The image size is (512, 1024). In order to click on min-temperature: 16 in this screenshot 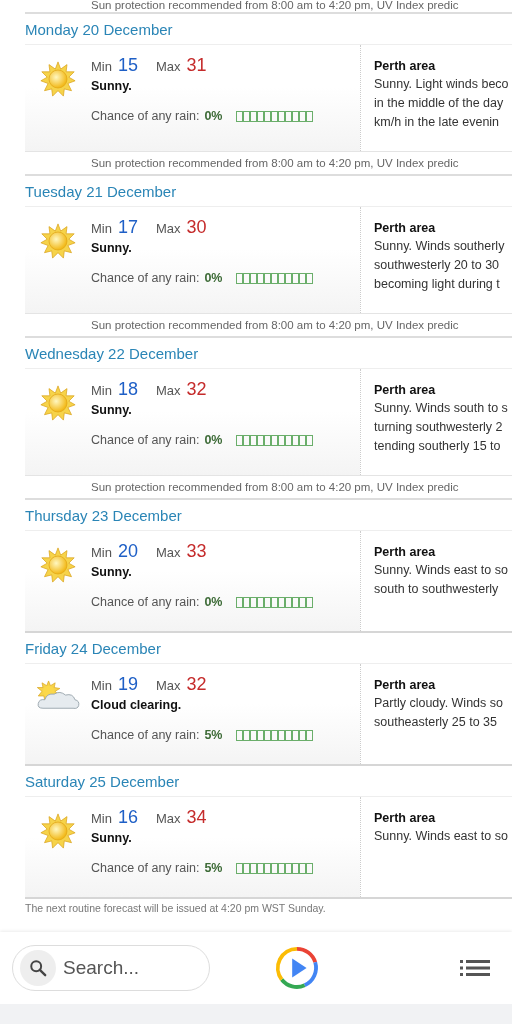, I will do `click(127, 817)`.